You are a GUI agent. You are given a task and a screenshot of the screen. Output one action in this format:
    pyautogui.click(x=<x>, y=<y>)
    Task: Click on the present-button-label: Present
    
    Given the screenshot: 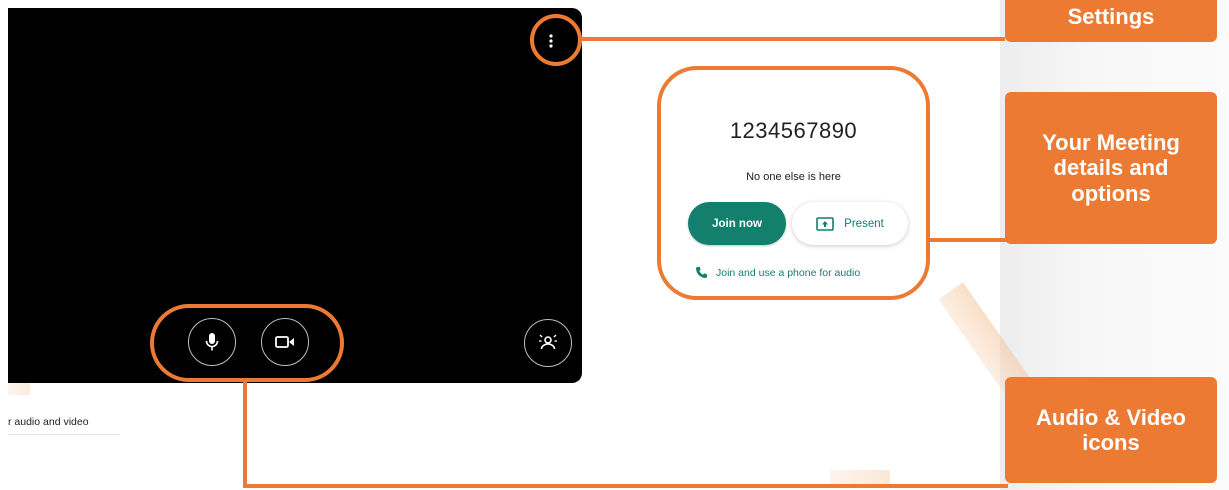 What is the action you would take?
    pyautogui.click(x=864, y=223)
    